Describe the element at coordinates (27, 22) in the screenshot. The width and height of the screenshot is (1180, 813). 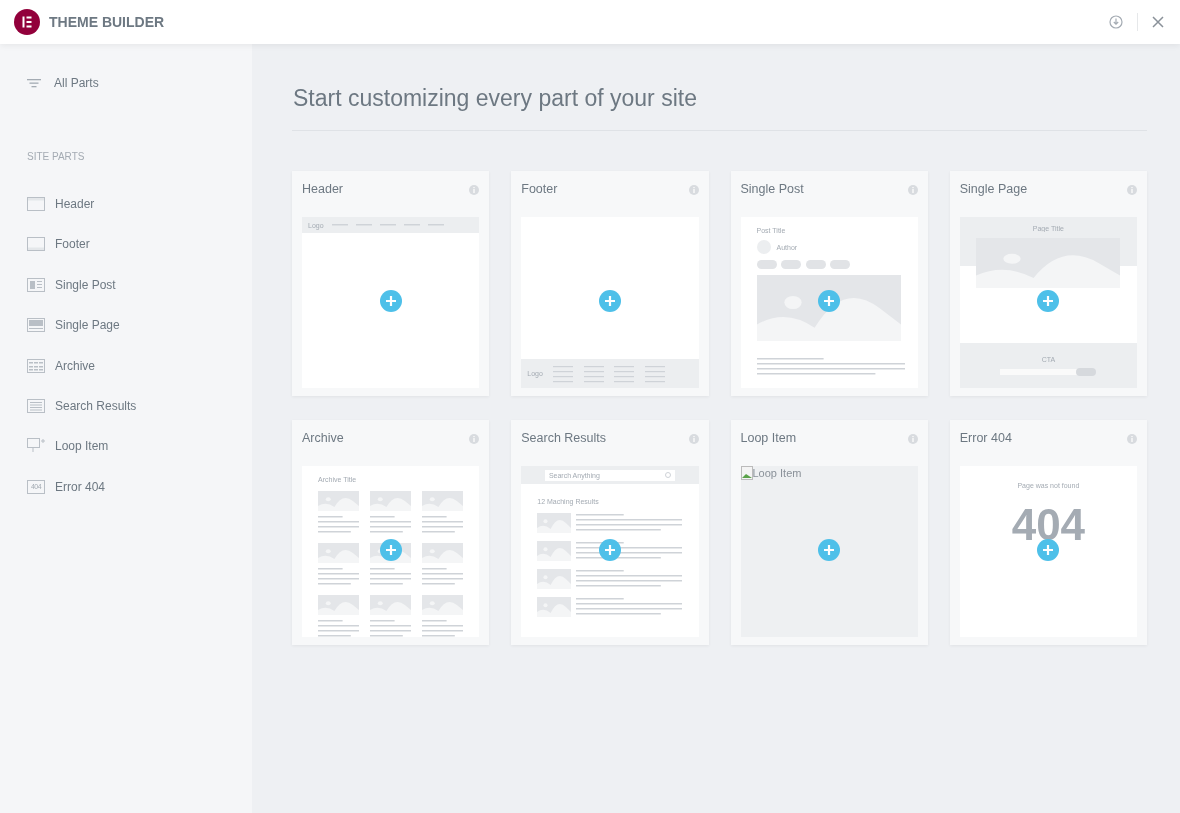
I see `logo-icon` at that location.